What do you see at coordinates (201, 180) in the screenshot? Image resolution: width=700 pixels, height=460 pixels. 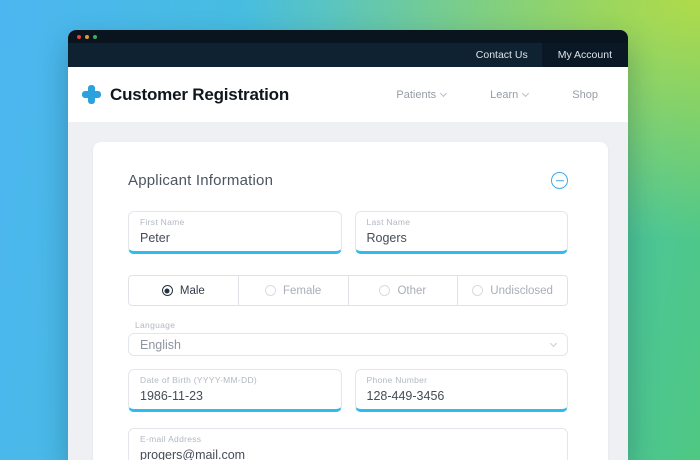 I see `section-title: Applicant Information` at bounding box center [201, 180].